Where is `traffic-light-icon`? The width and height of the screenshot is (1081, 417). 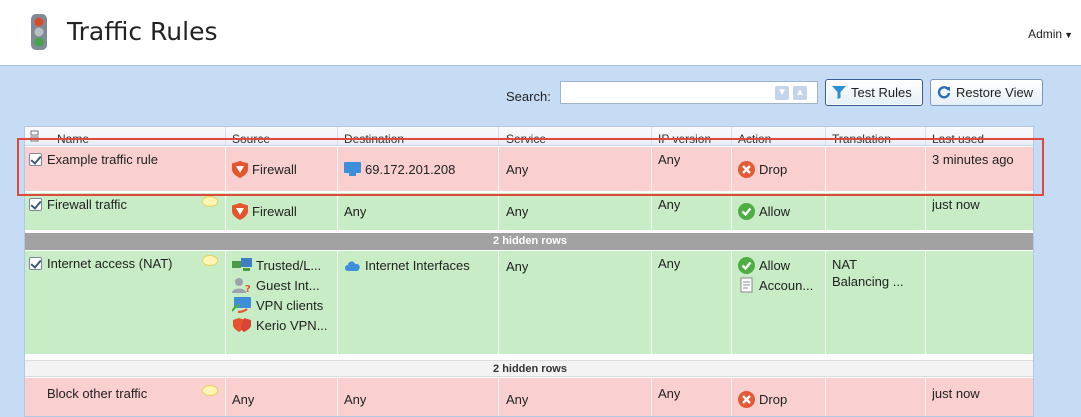 traffic-light-icon is located at coordinates (39, 32).